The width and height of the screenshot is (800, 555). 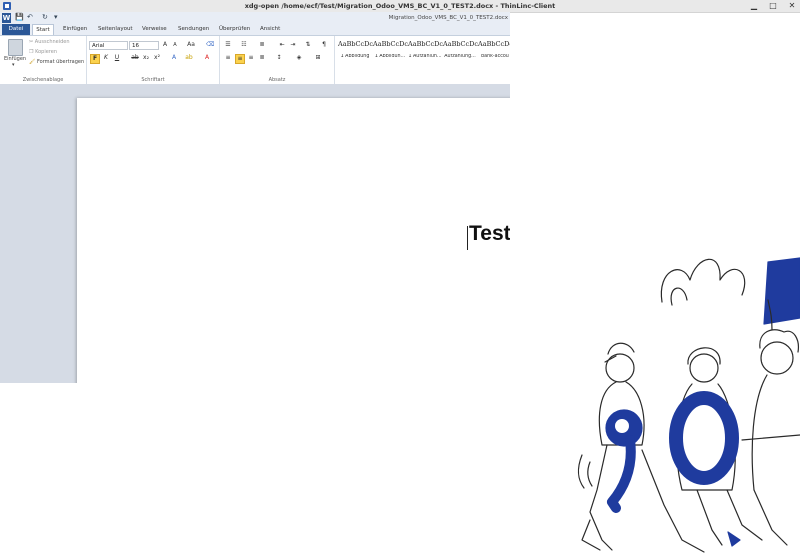 What do you see at coordinates (703, 280) in the screenshot?
I see `cloud-loops` at bounding box center [703, 280].